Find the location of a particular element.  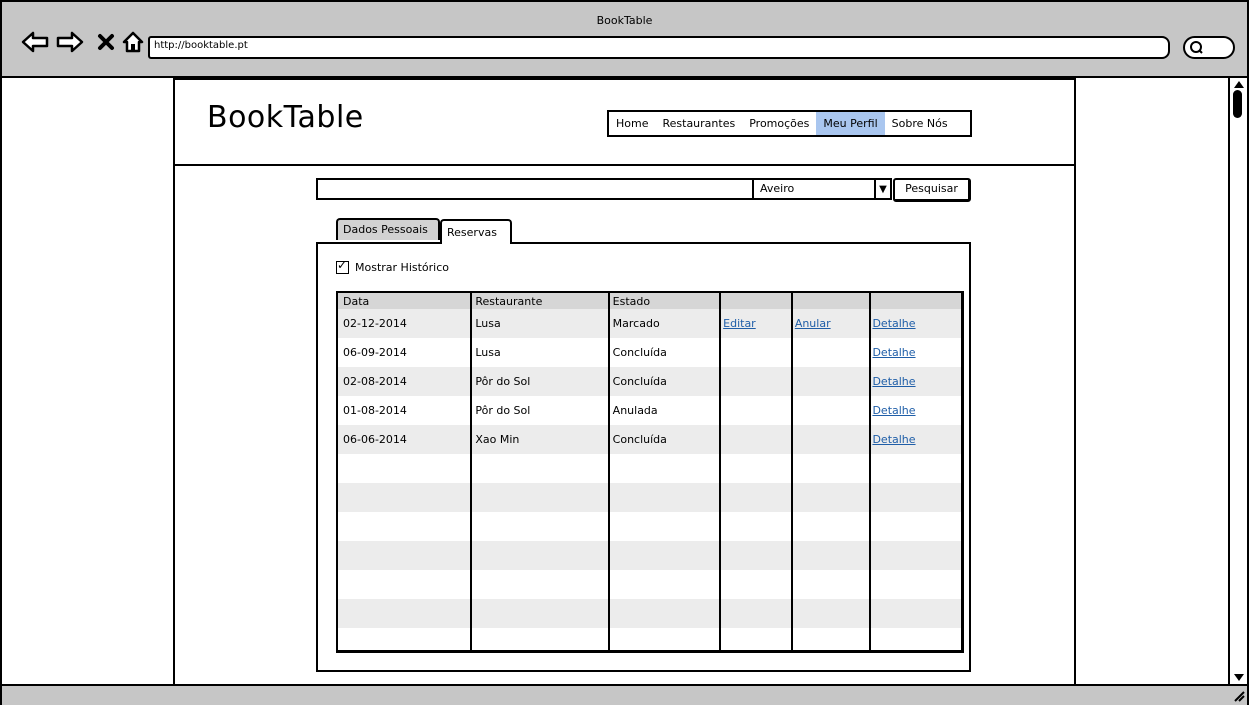

cell-restaurant: Xao Min is located at coordinates (497, 439).